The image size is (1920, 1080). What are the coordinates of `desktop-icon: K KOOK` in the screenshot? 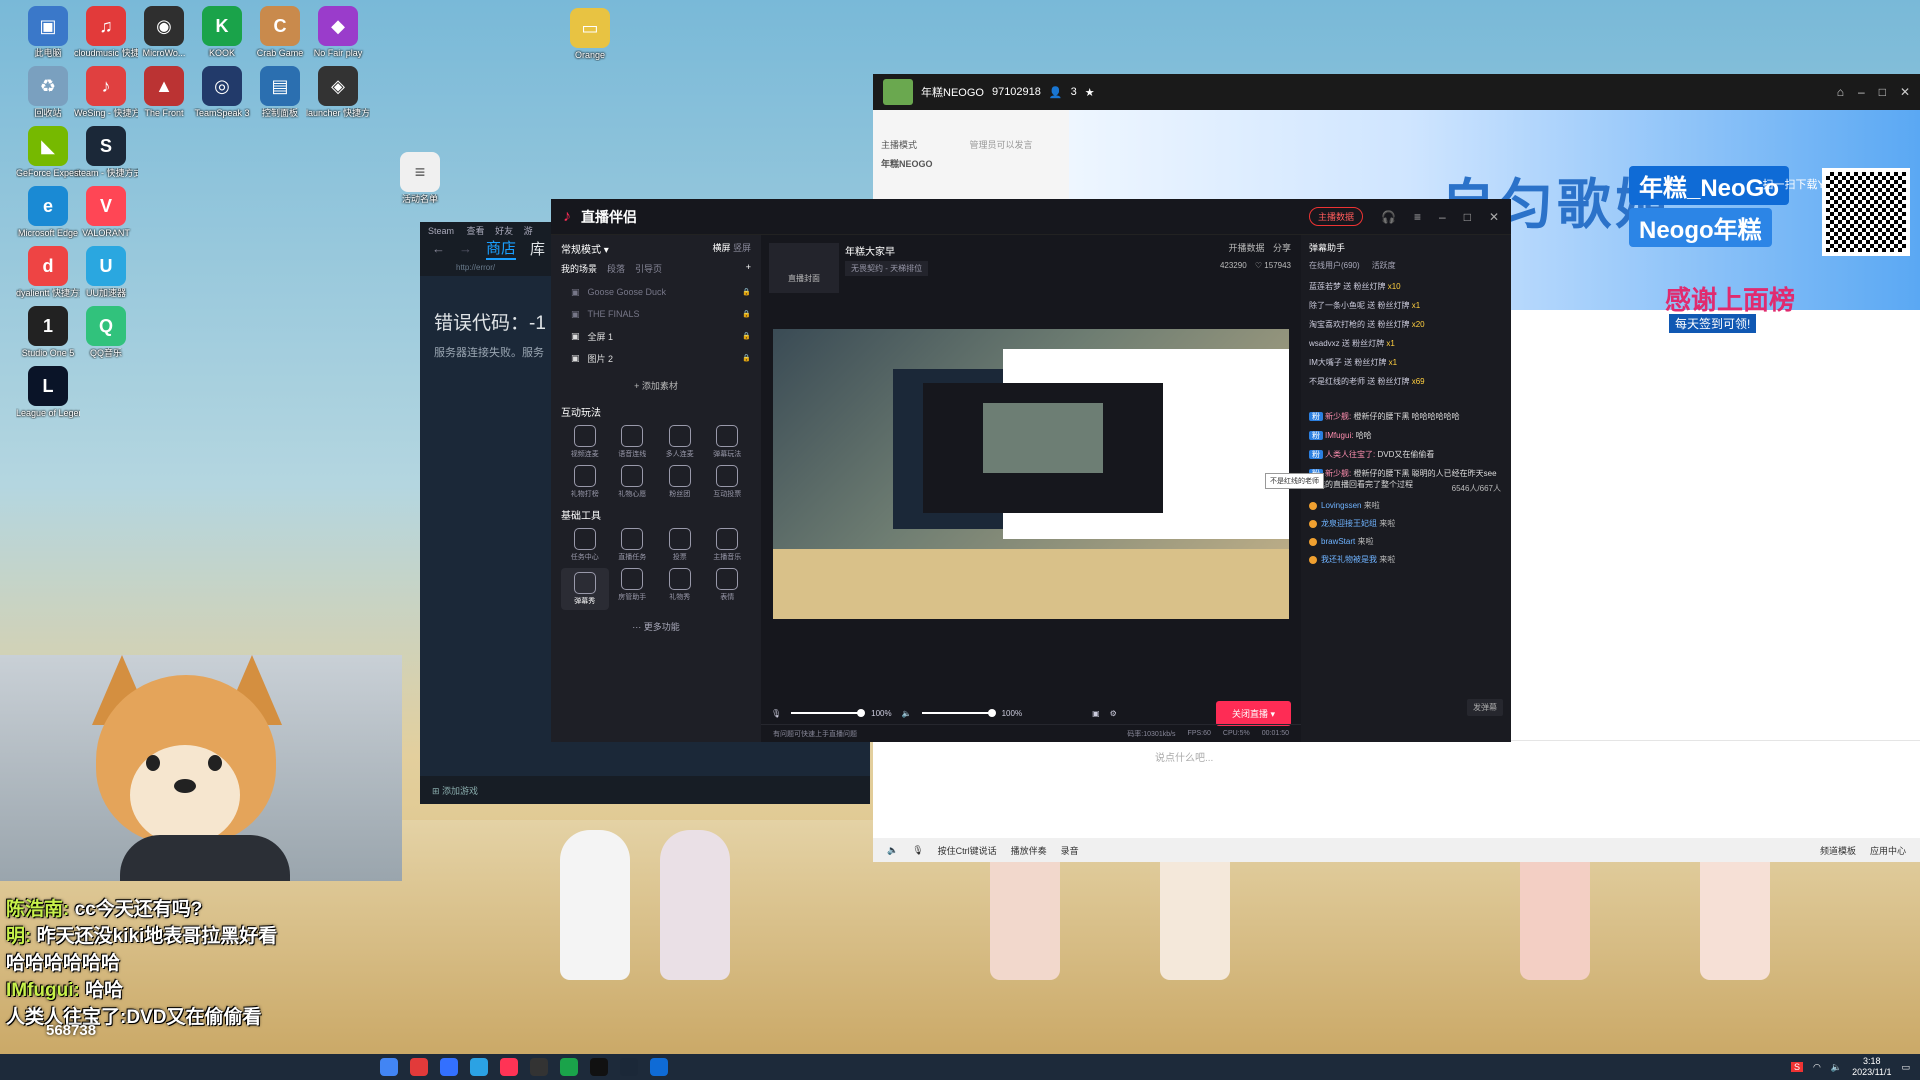 It's located at (222, 32).